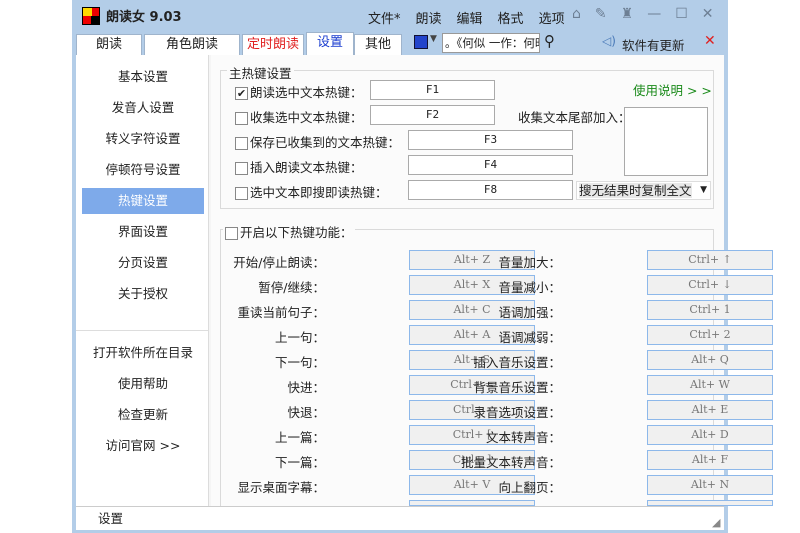 This screenshot has width=800, height=533. Describe the element at coordinates (421, 42) in the screenshot. I see `baidu-paw-icon` at that location.